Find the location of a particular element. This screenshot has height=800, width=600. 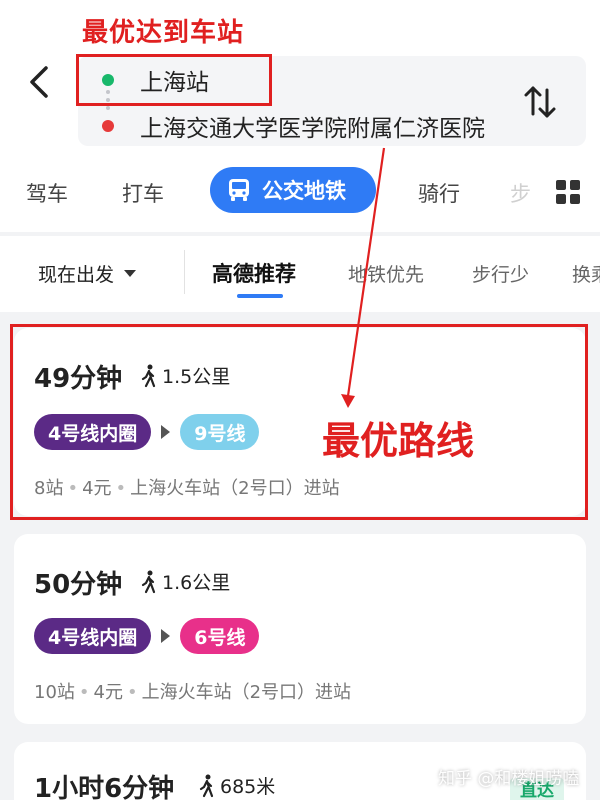

stop-count: 10站 is located at coordinates (54, 692).